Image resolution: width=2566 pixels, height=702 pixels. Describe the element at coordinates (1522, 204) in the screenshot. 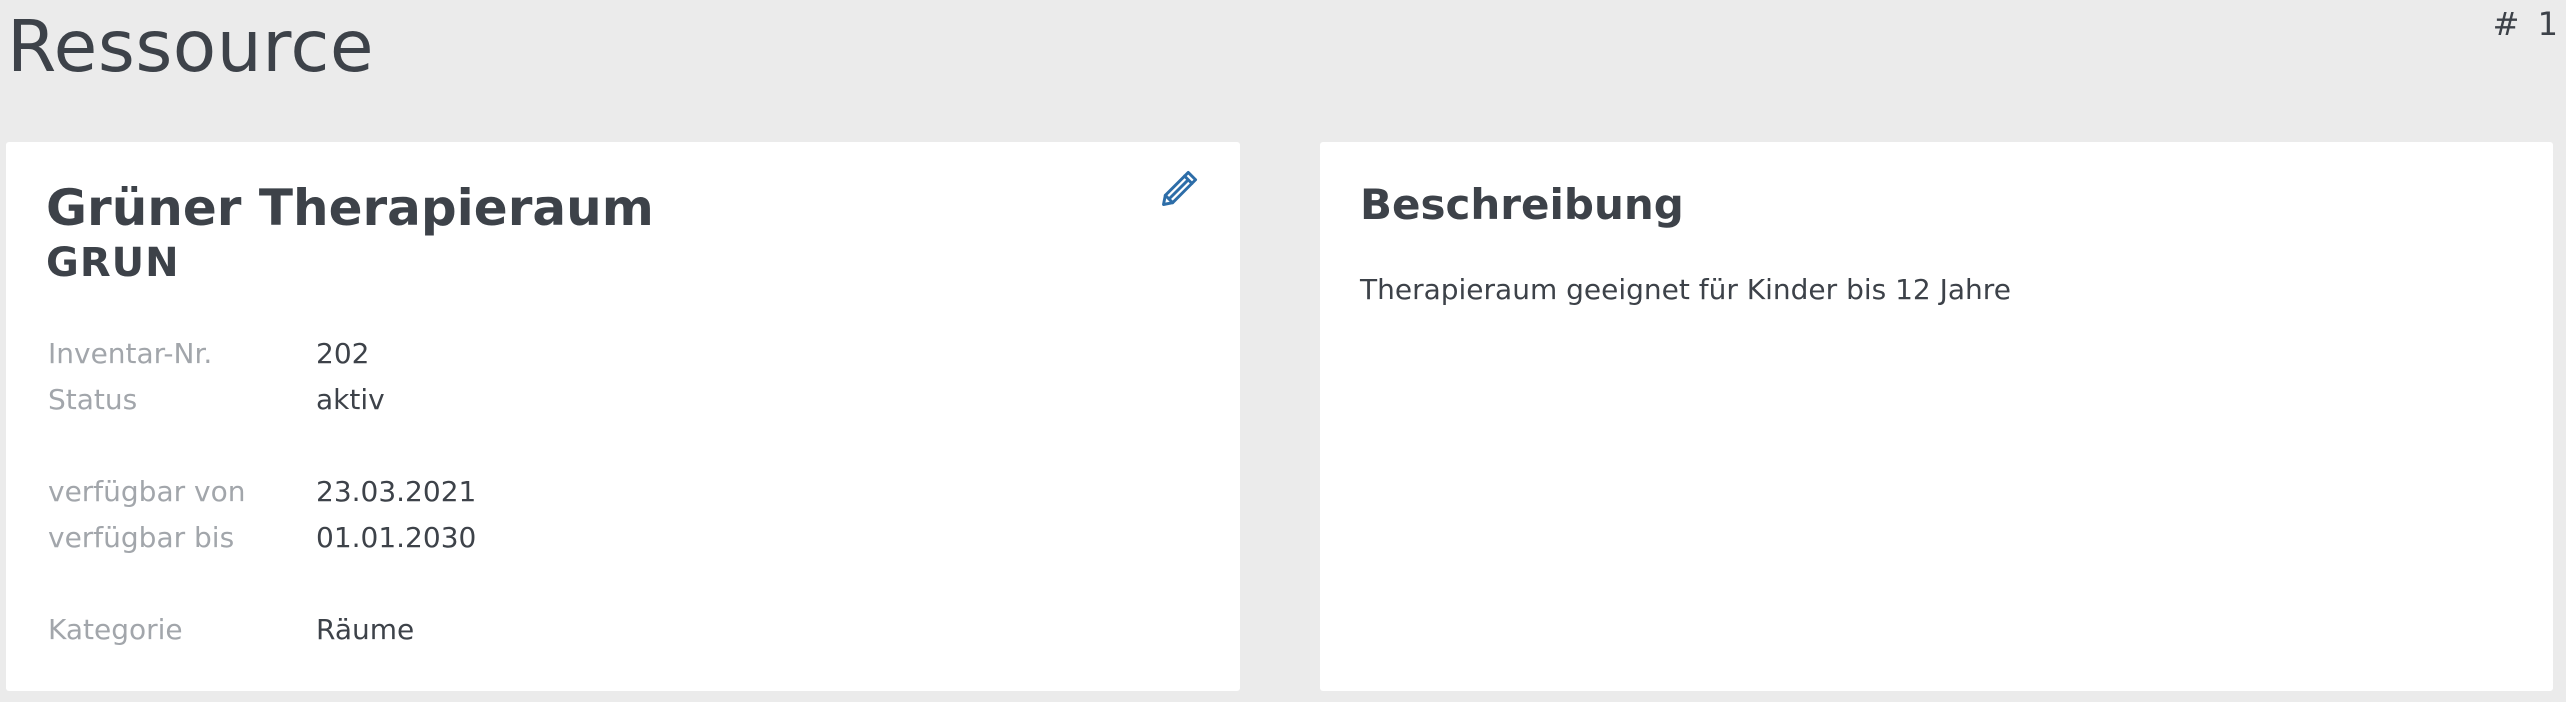

I see `description-title: Beschreibung` at that location.